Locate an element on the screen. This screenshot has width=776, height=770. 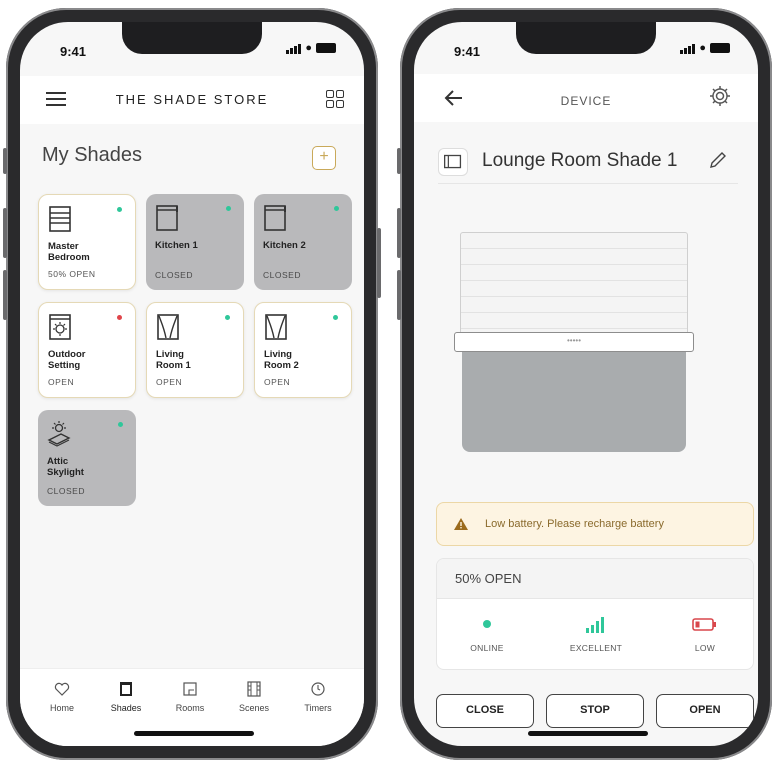
battery-low-icon is located at coordinates (704, 624).